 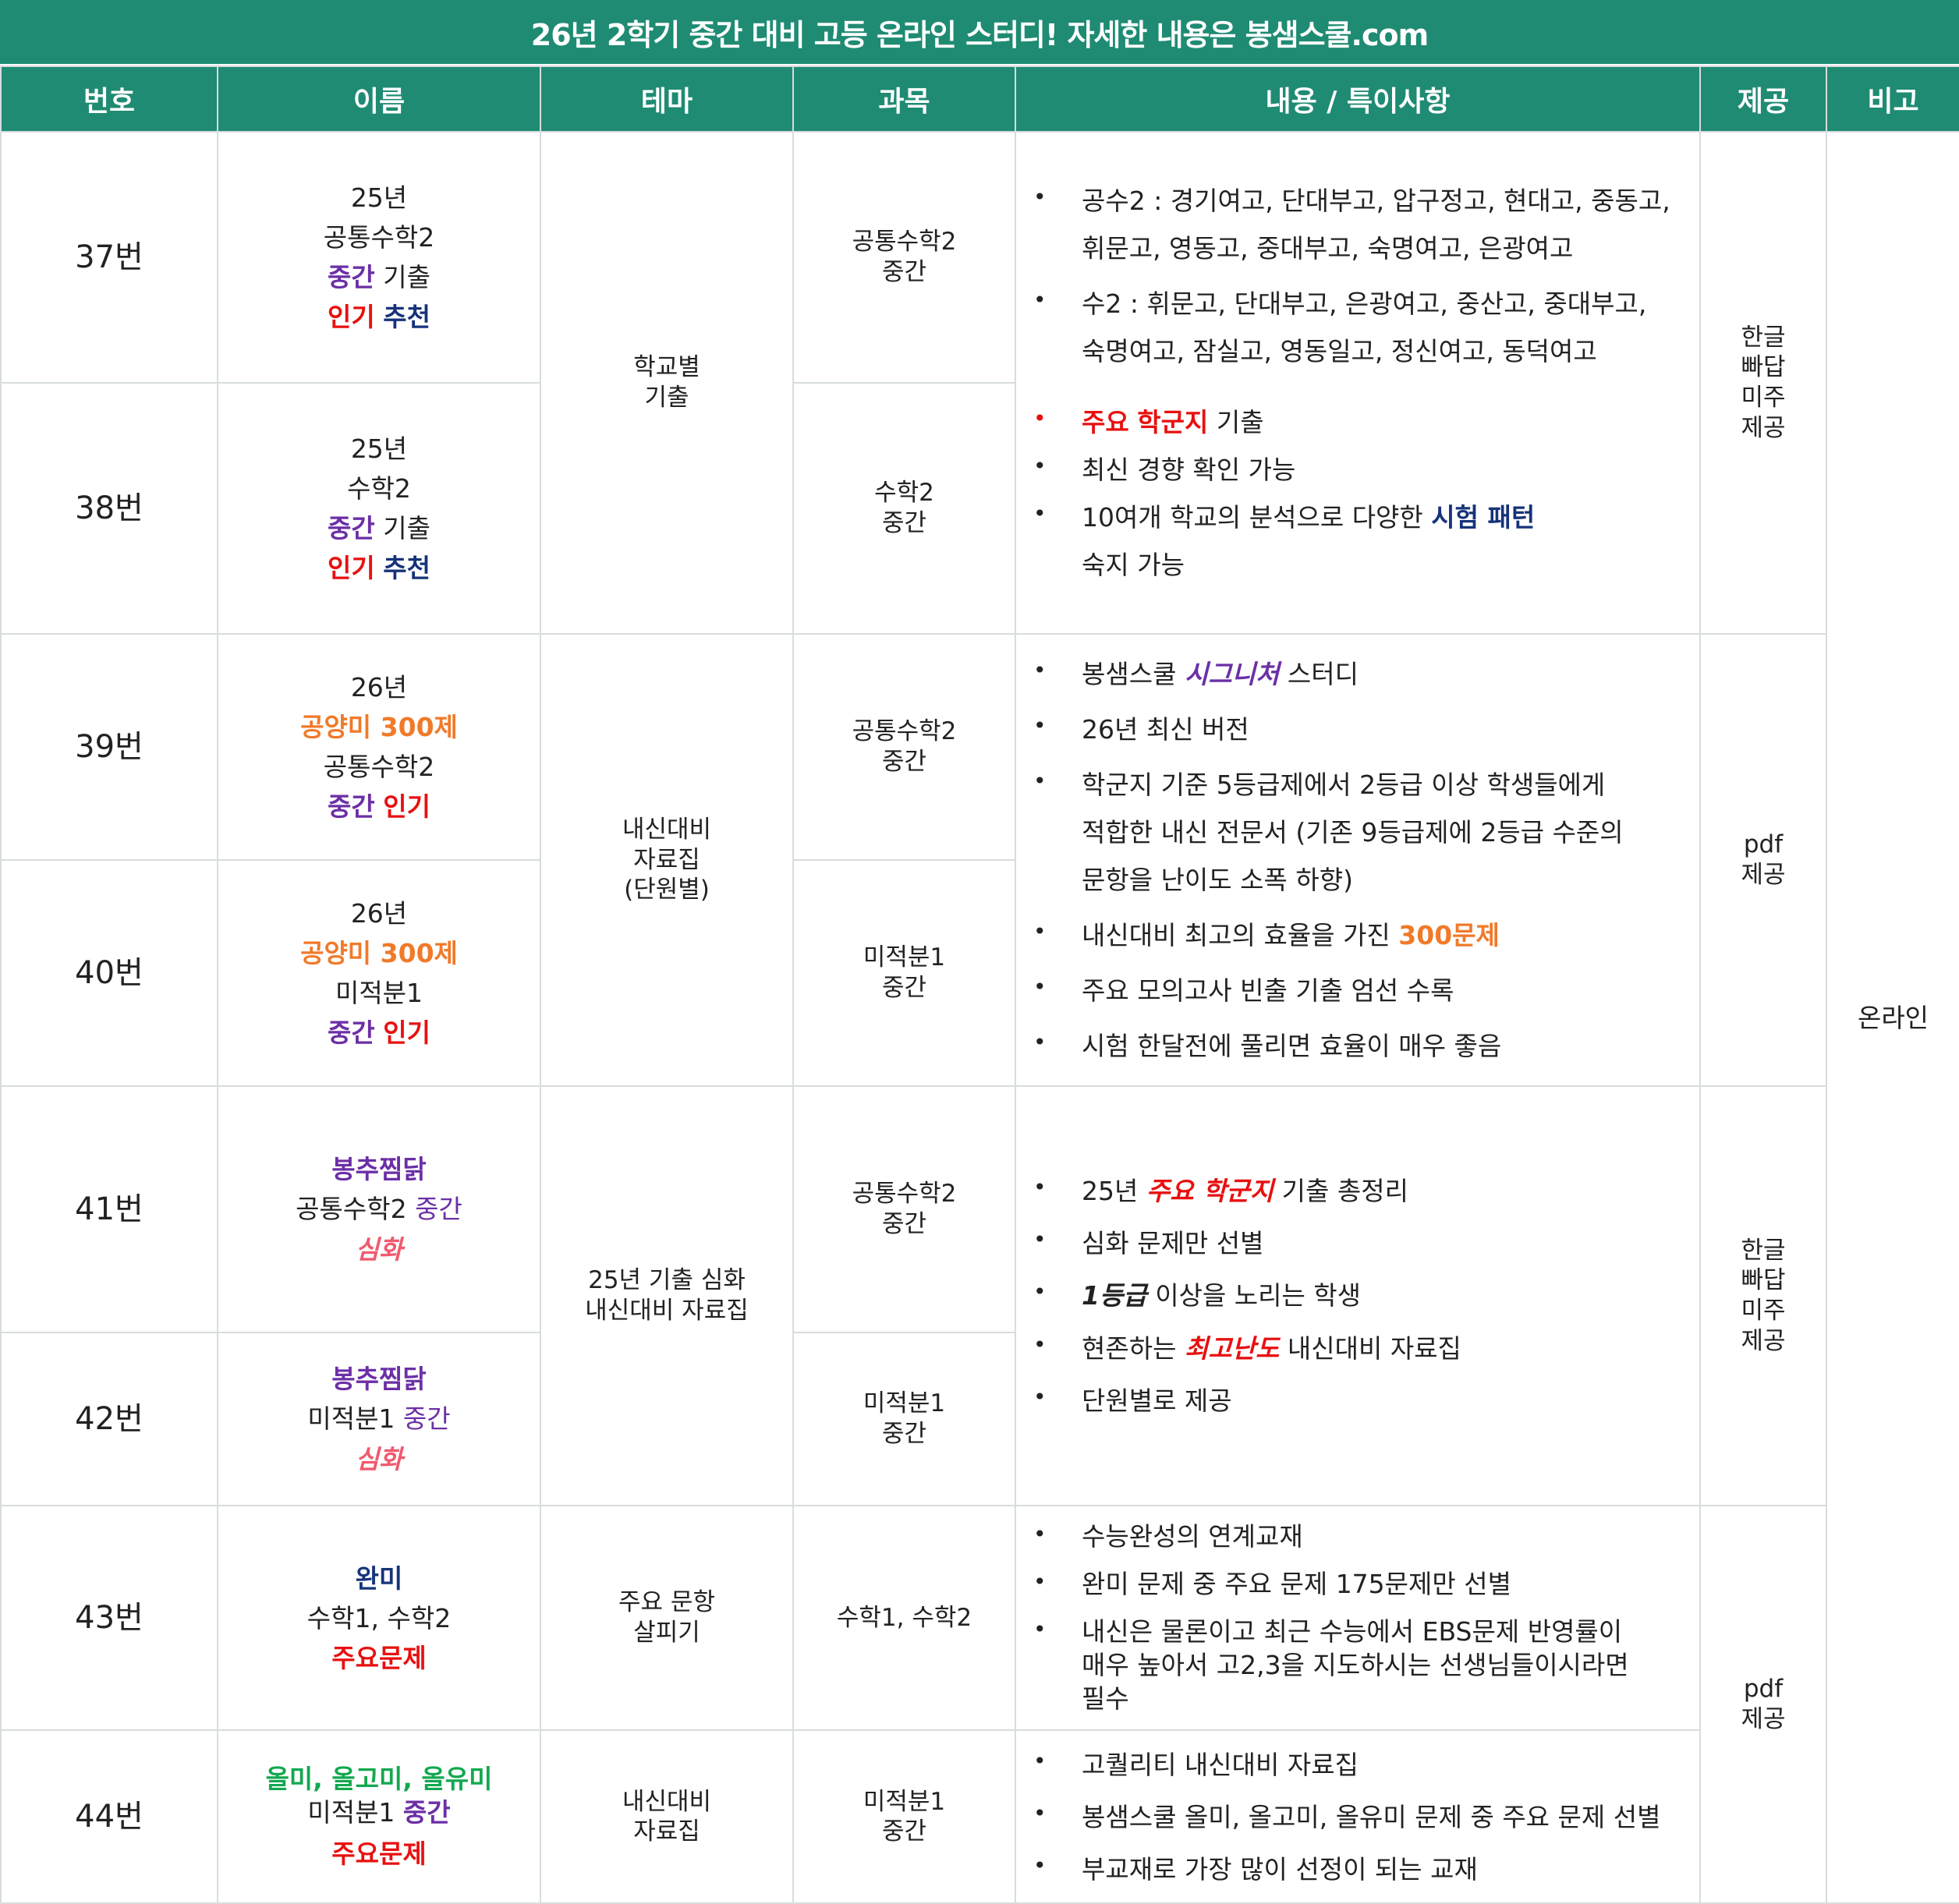 What do you see at coordinates (1173, 422) in the screenshot?
I see `content-highlight: 학군지` at bounding box center [1173, 422].